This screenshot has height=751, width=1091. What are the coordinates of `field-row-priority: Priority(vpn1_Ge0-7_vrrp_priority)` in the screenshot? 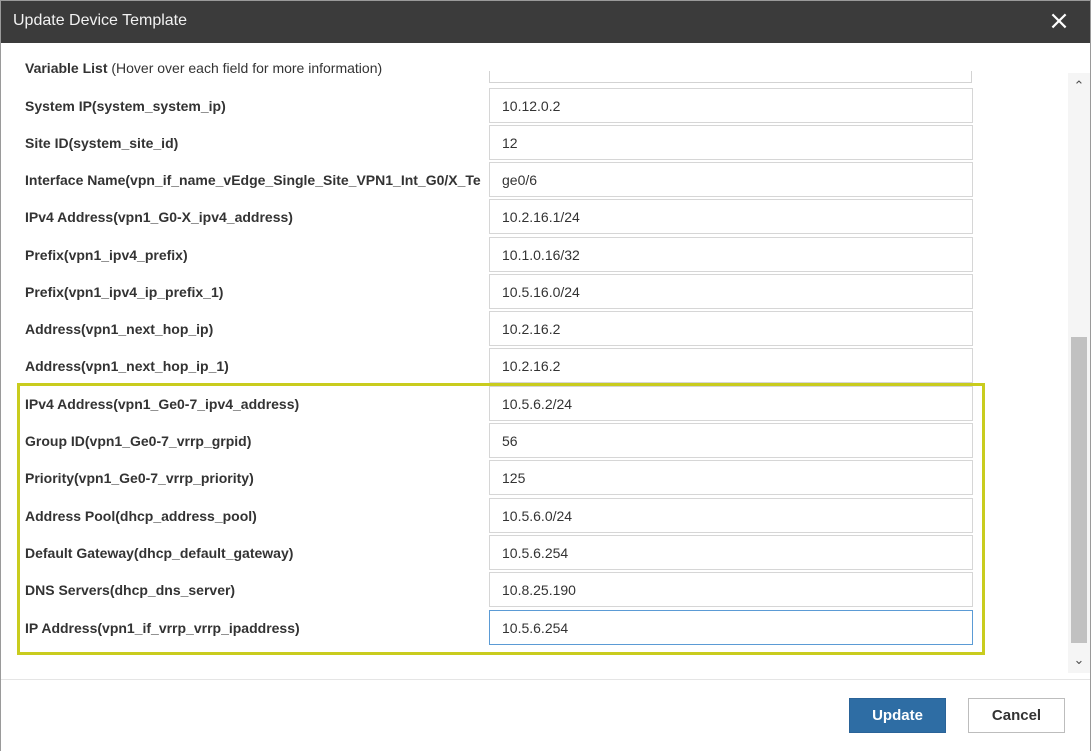 It's located at (501, 478).